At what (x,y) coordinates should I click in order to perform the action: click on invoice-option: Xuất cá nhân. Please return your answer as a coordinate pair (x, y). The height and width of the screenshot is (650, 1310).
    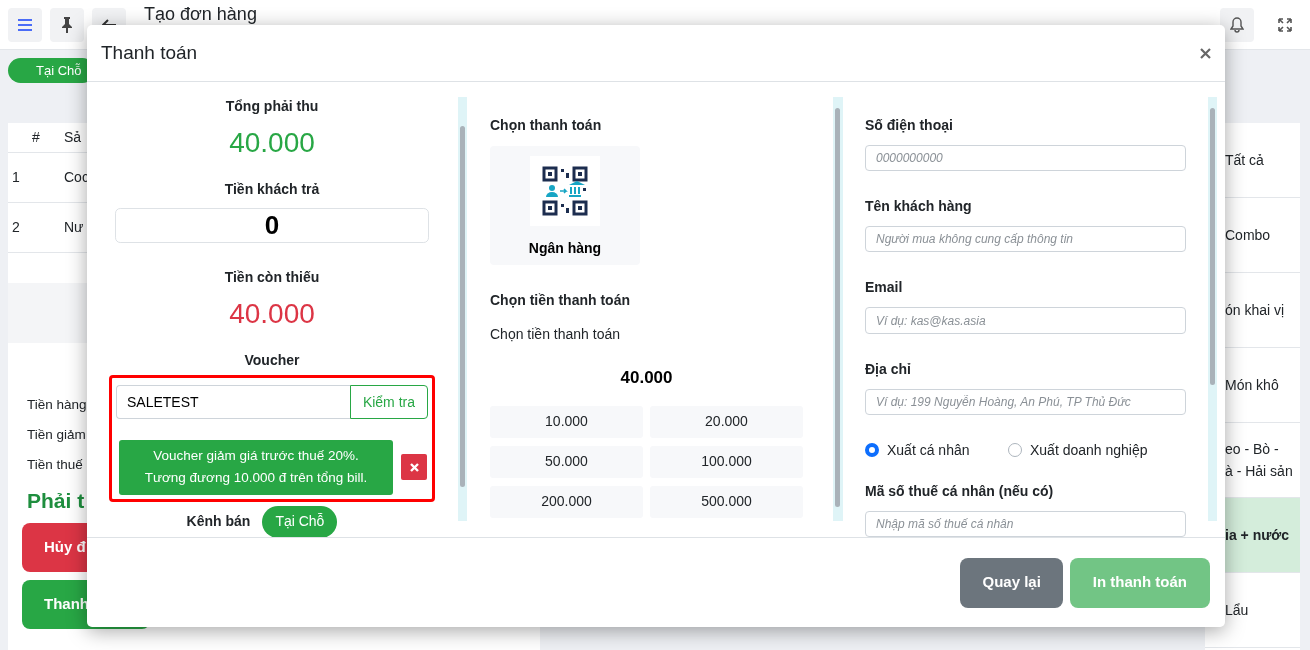
    Looking at the image, I should click on (936, 450).